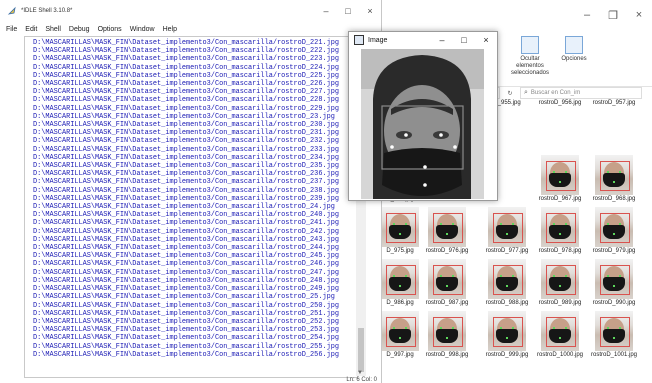  What do you see at coordinates (526, 92) in the screenshot?
I see `search-icon: ⌕` at bounding box center [526, 92].